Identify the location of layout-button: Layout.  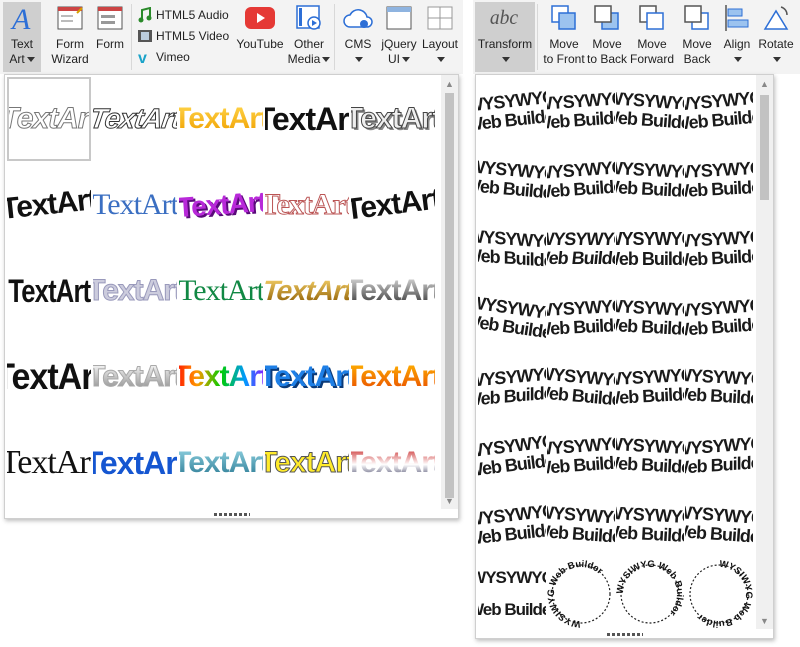
(440, 37).